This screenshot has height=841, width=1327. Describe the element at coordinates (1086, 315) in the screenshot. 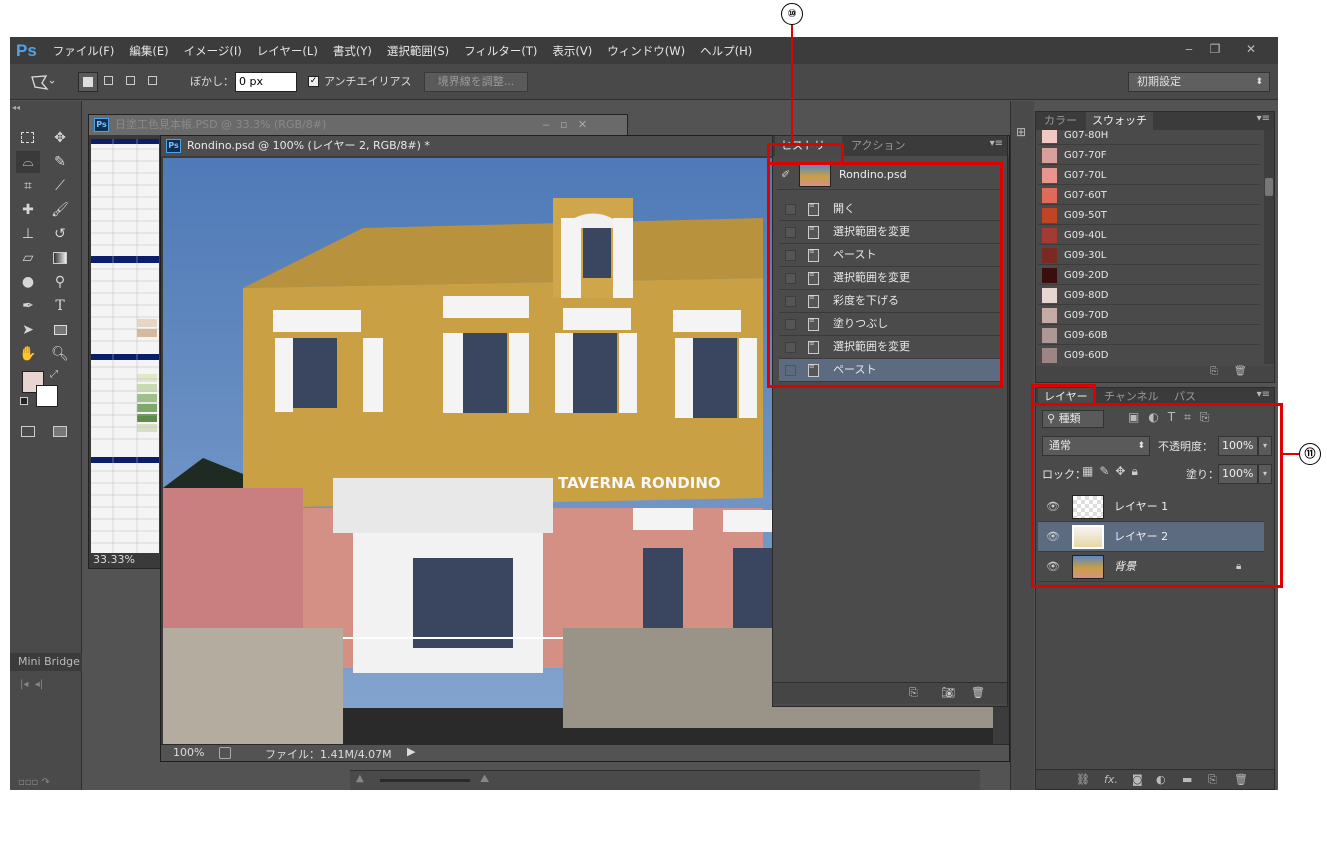

I see `swatch-name: G09-70D` at that location.